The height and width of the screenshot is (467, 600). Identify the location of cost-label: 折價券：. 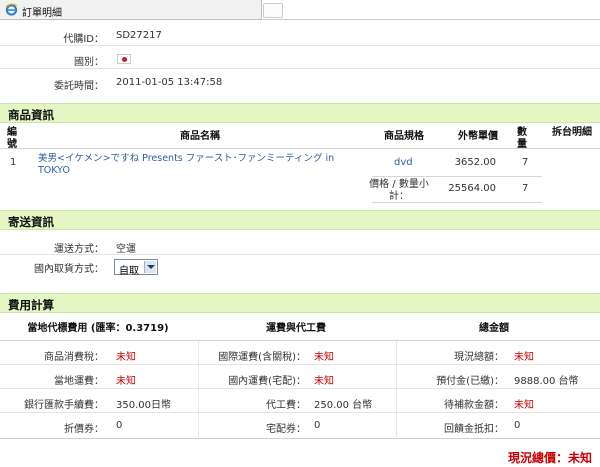
(84, 429).